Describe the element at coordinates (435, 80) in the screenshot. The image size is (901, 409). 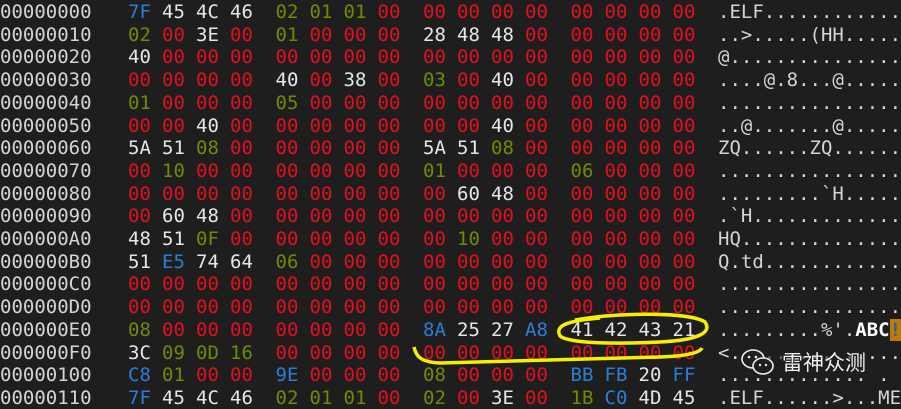
I see `hex-byte: 03` at that location.